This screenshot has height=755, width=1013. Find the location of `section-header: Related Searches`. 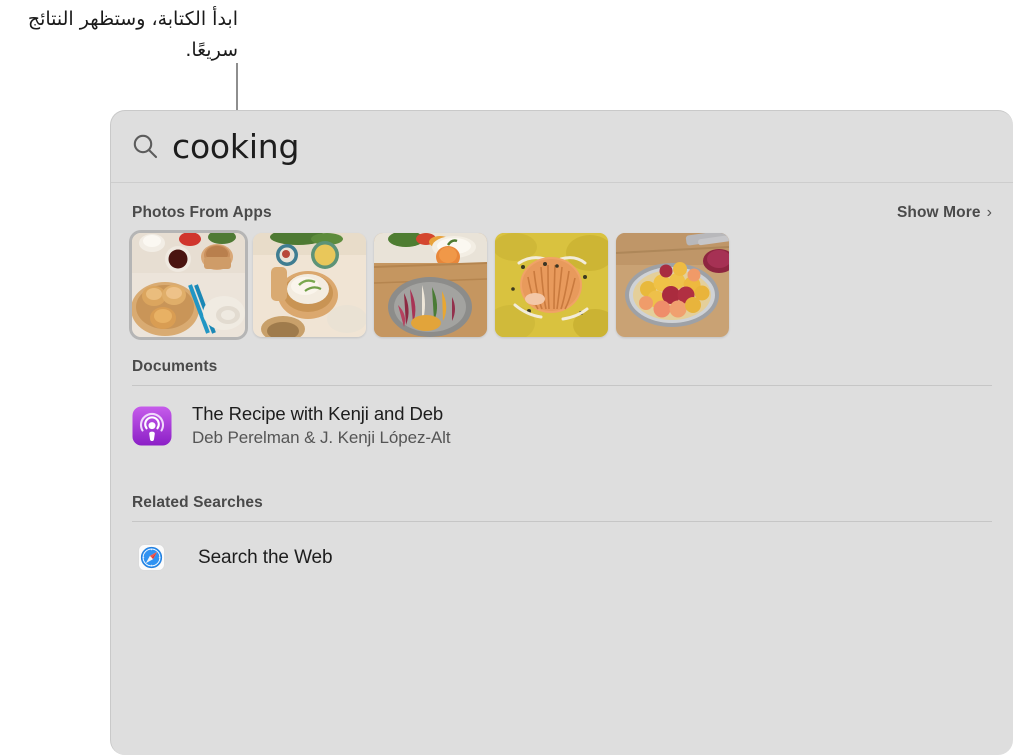

section-header: Related Searches is located at coordinates (562, 503).